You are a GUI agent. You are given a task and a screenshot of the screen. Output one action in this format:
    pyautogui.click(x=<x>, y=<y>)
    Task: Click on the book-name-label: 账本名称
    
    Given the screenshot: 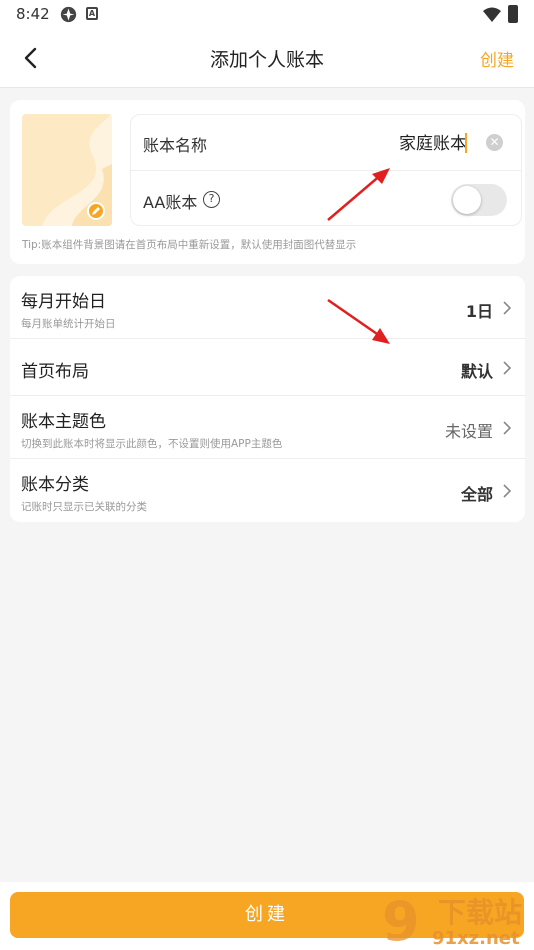 What is the action you would take?
    pyautogui.click(x=175, y=145)
    